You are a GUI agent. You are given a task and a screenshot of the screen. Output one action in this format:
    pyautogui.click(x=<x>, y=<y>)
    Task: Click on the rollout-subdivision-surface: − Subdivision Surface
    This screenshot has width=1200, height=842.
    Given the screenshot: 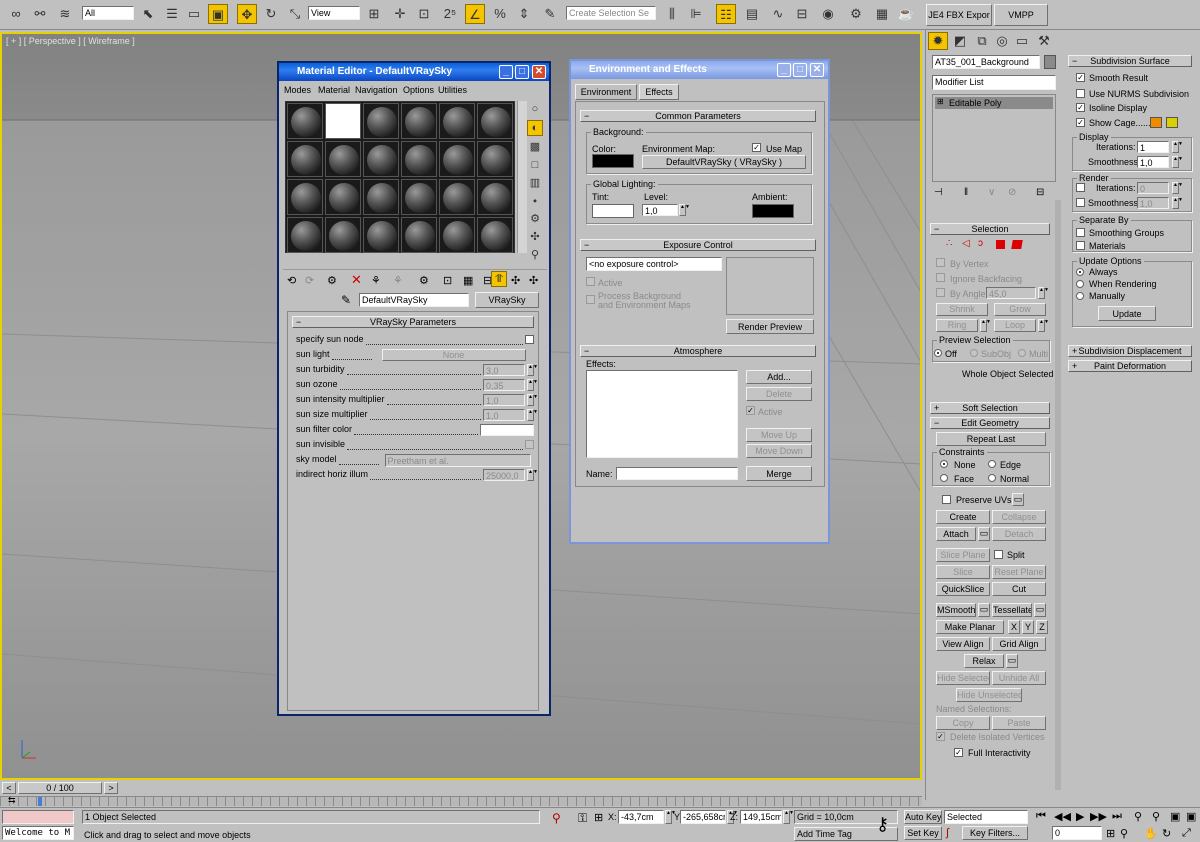 What is the action you would take?
    pyautogui.click(x=1130, y=61)
    